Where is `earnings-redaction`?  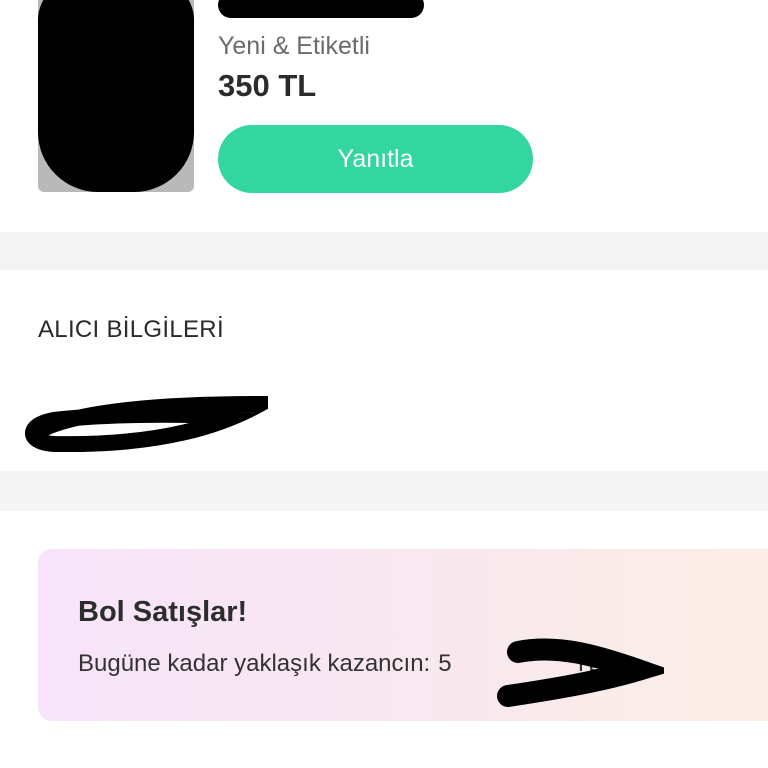 earnings-redaction is located at coordinates (580, 672).